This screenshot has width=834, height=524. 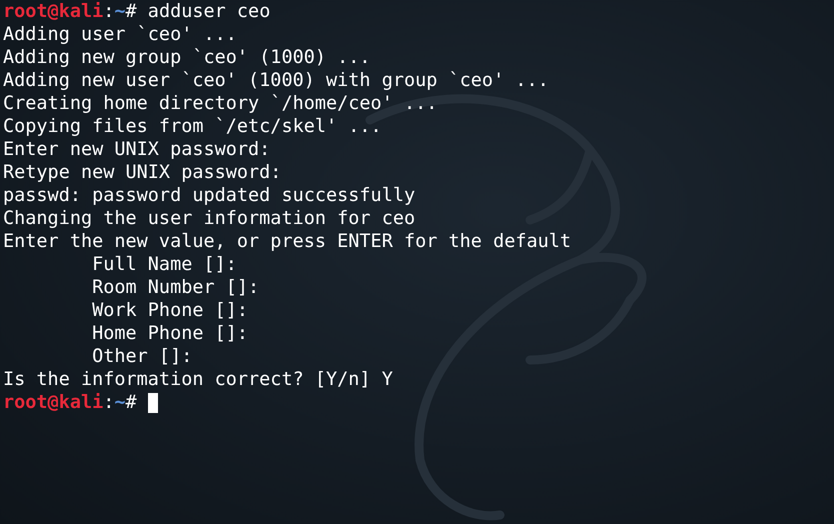 What do you see at coordinates (169, 333) in the screenshot?
I see `output-line: Home Phone []:` at bounding box center [169, 333].